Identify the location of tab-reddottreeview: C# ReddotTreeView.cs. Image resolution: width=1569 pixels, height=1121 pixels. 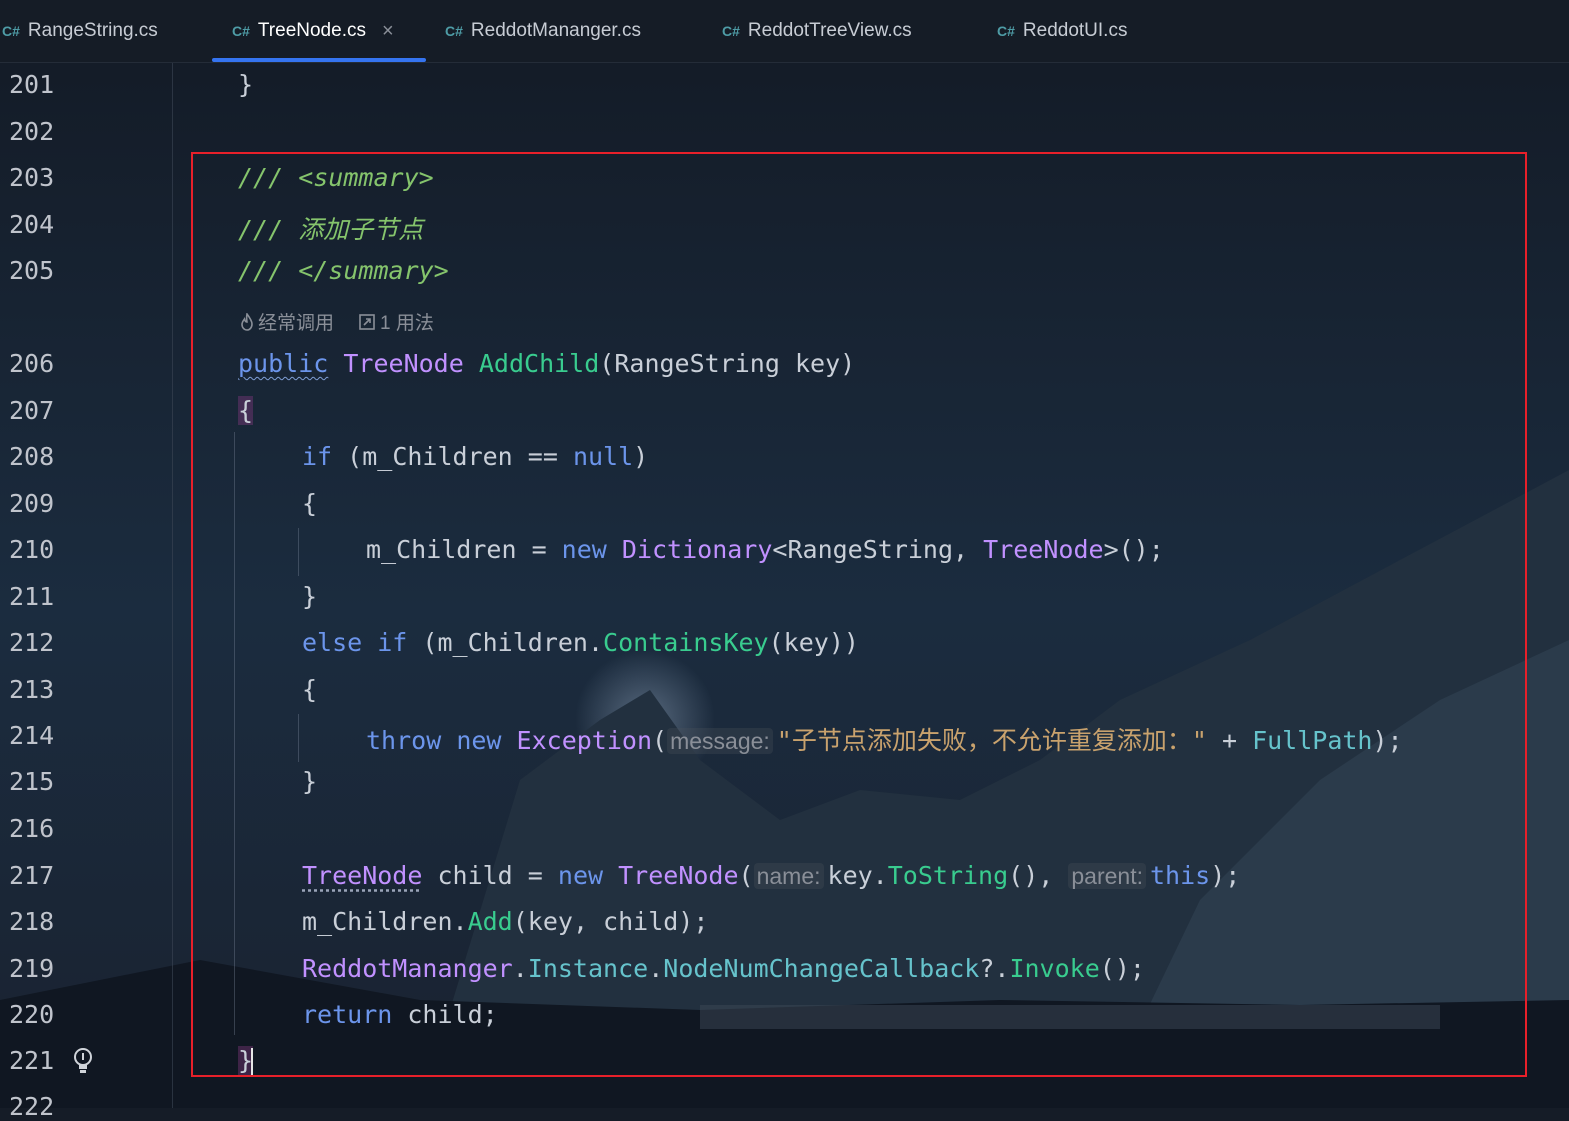
(817, 31).